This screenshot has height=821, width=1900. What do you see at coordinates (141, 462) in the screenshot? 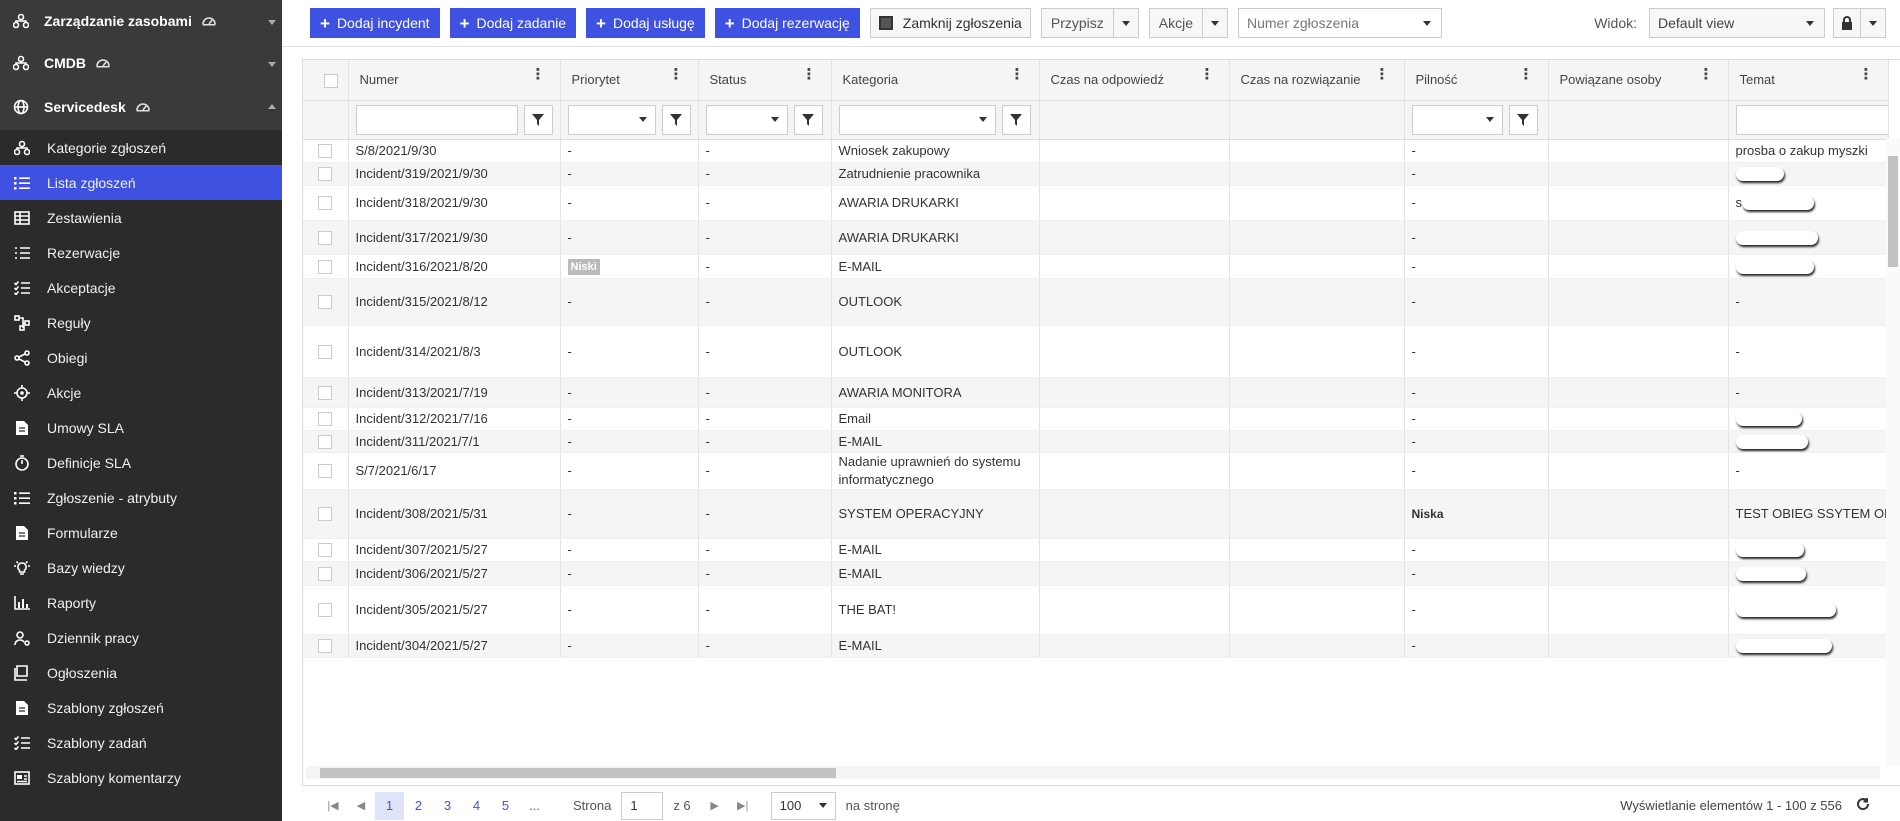
I see `sidebar-item-definicje-sla: Definicje SLA` at bounding box center [141, 462].